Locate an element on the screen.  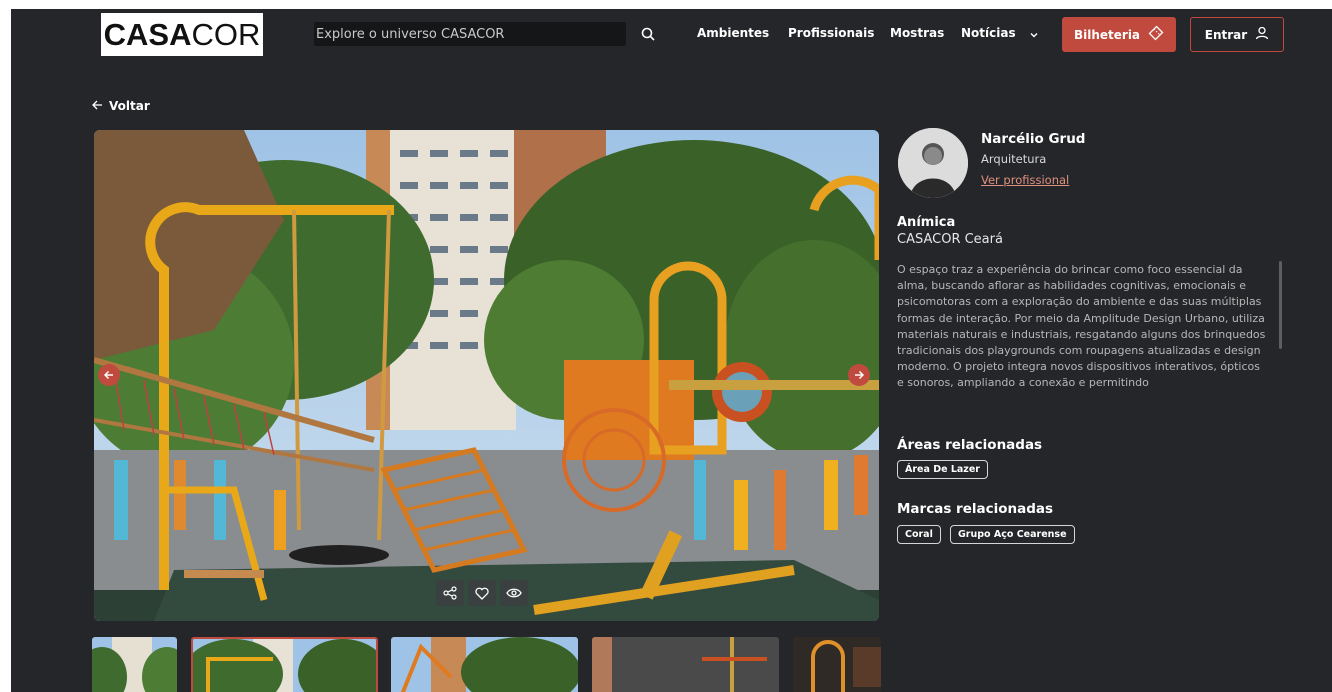
previous-image-button is located at coordinates (109, 375).